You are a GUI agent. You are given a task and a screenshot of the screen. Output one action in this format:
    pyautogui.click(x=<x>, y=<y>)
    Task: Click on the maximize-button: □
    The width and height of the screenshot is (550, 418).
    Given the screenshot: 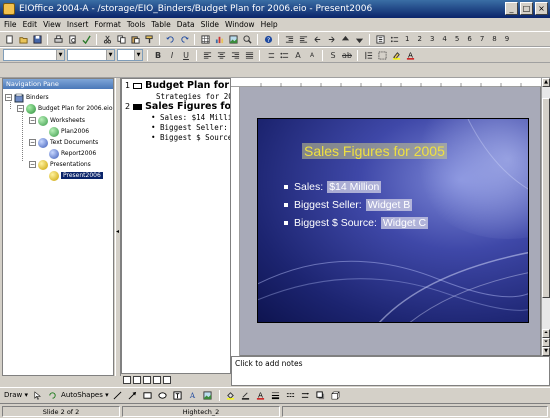 What is the action you would take?
    pyautogui.click(x=526, y=8)
    